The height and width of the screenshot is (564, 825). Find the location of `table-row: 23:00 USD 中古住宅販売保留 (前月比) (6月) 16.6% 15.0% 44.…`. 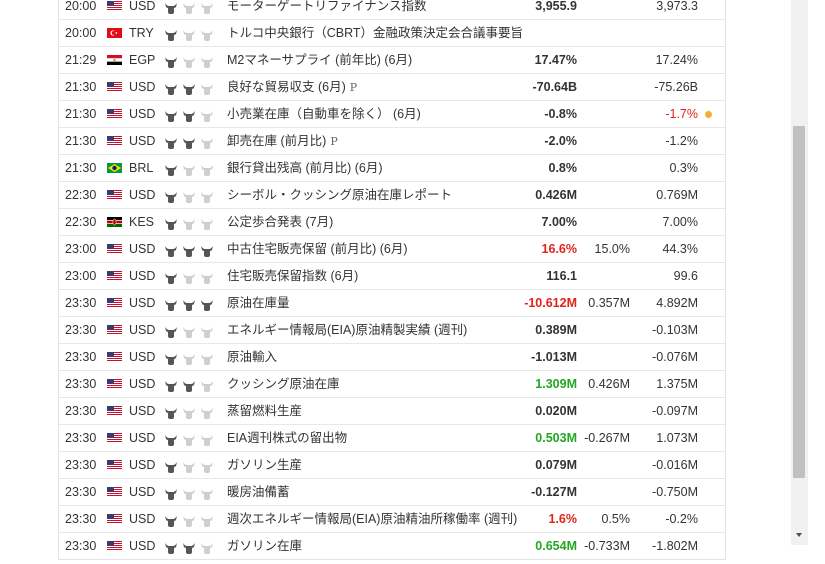

table-row: 23:00 USD 中古住宅販売保留 (前月比) (6月) 16.6% 15.0% 44.… is located at coordinates (392, 249).